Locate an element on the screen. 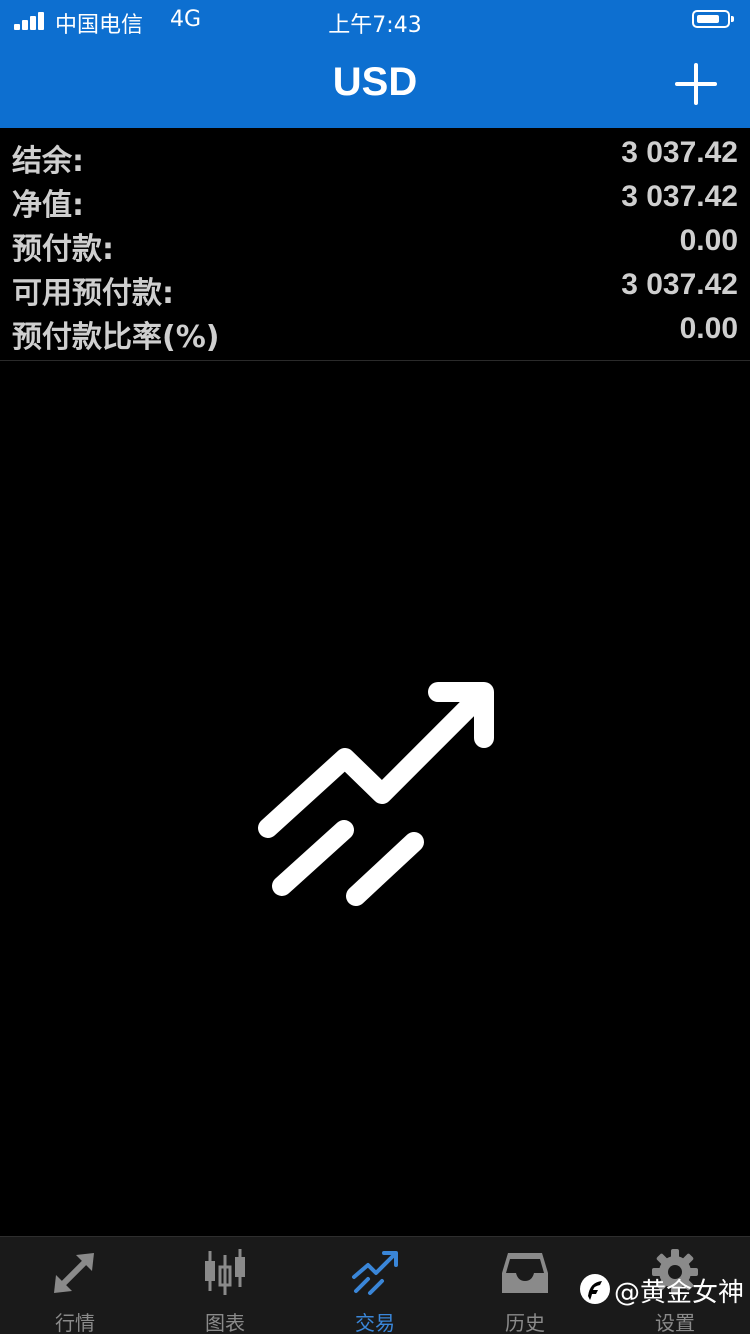 The image size is (750, 1334). tab-quotes: 行情 is located at coordinates (75, 1285).